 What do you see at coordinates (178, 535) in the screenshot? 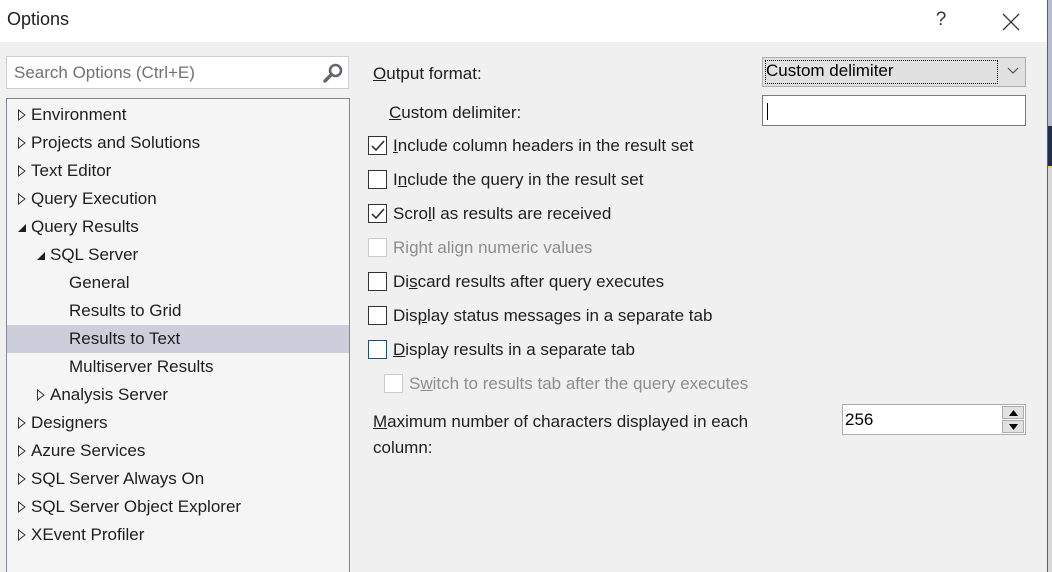
I see `tree-item-xevent-profiler: XEvent Profiler` at bounding box center [178, 535].